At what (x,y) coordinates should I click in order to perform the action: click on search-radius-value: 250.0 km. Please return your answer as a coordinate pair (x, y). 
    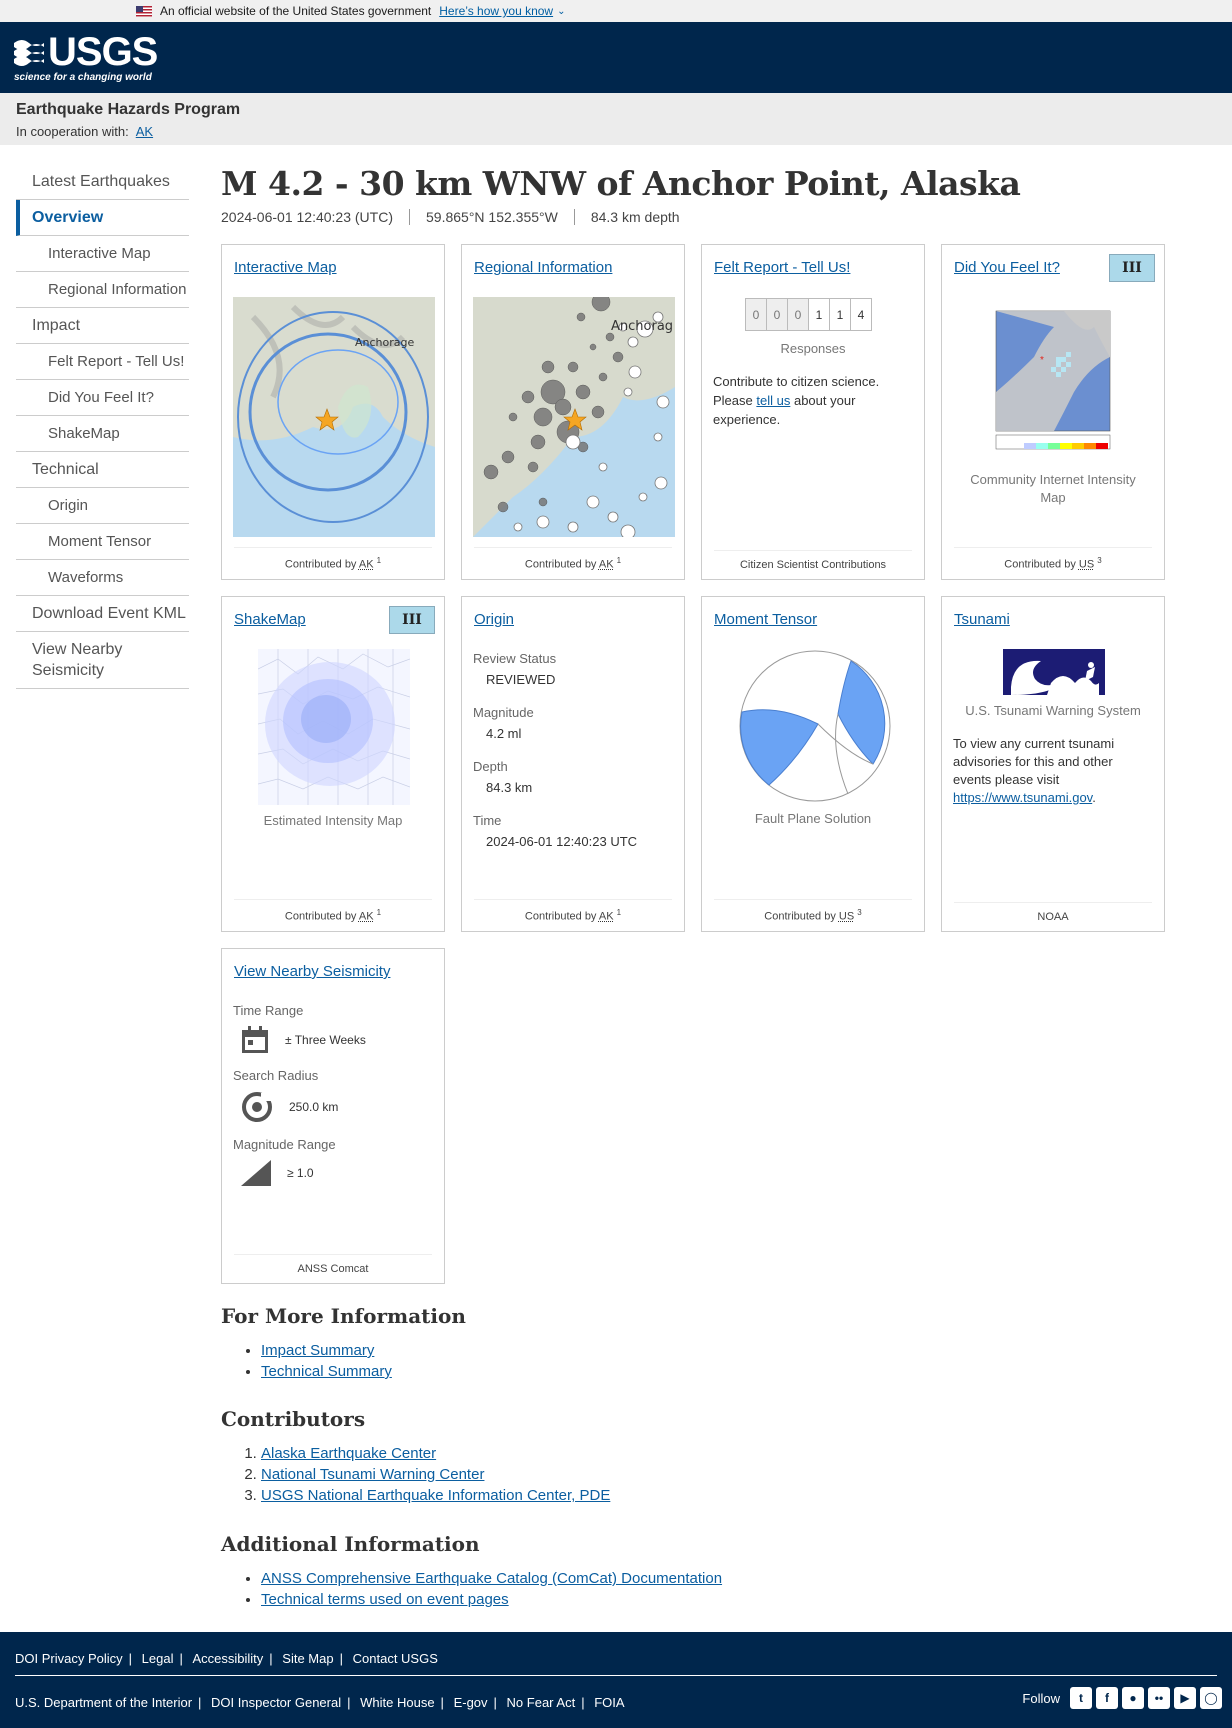
    Looking at the image, I should click on (314, 1107).